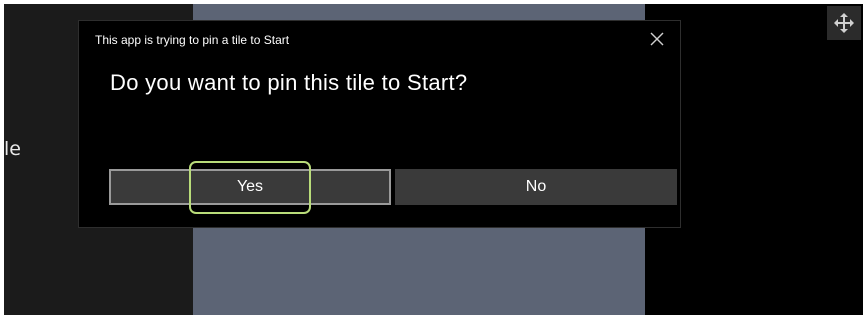  I want to click on close-button, so click(657, 39).